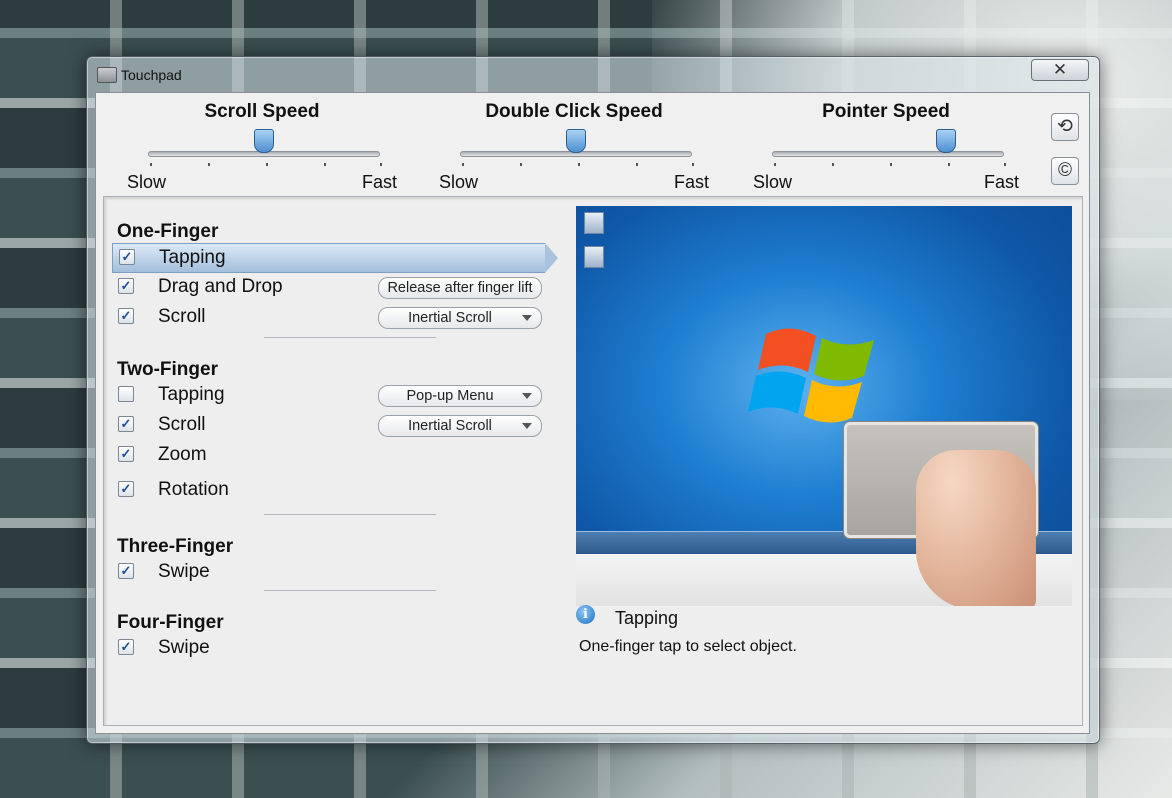 This screenshot has width=1172, height=798. I want to click on touchpad-app-icon, so click(107, 75).